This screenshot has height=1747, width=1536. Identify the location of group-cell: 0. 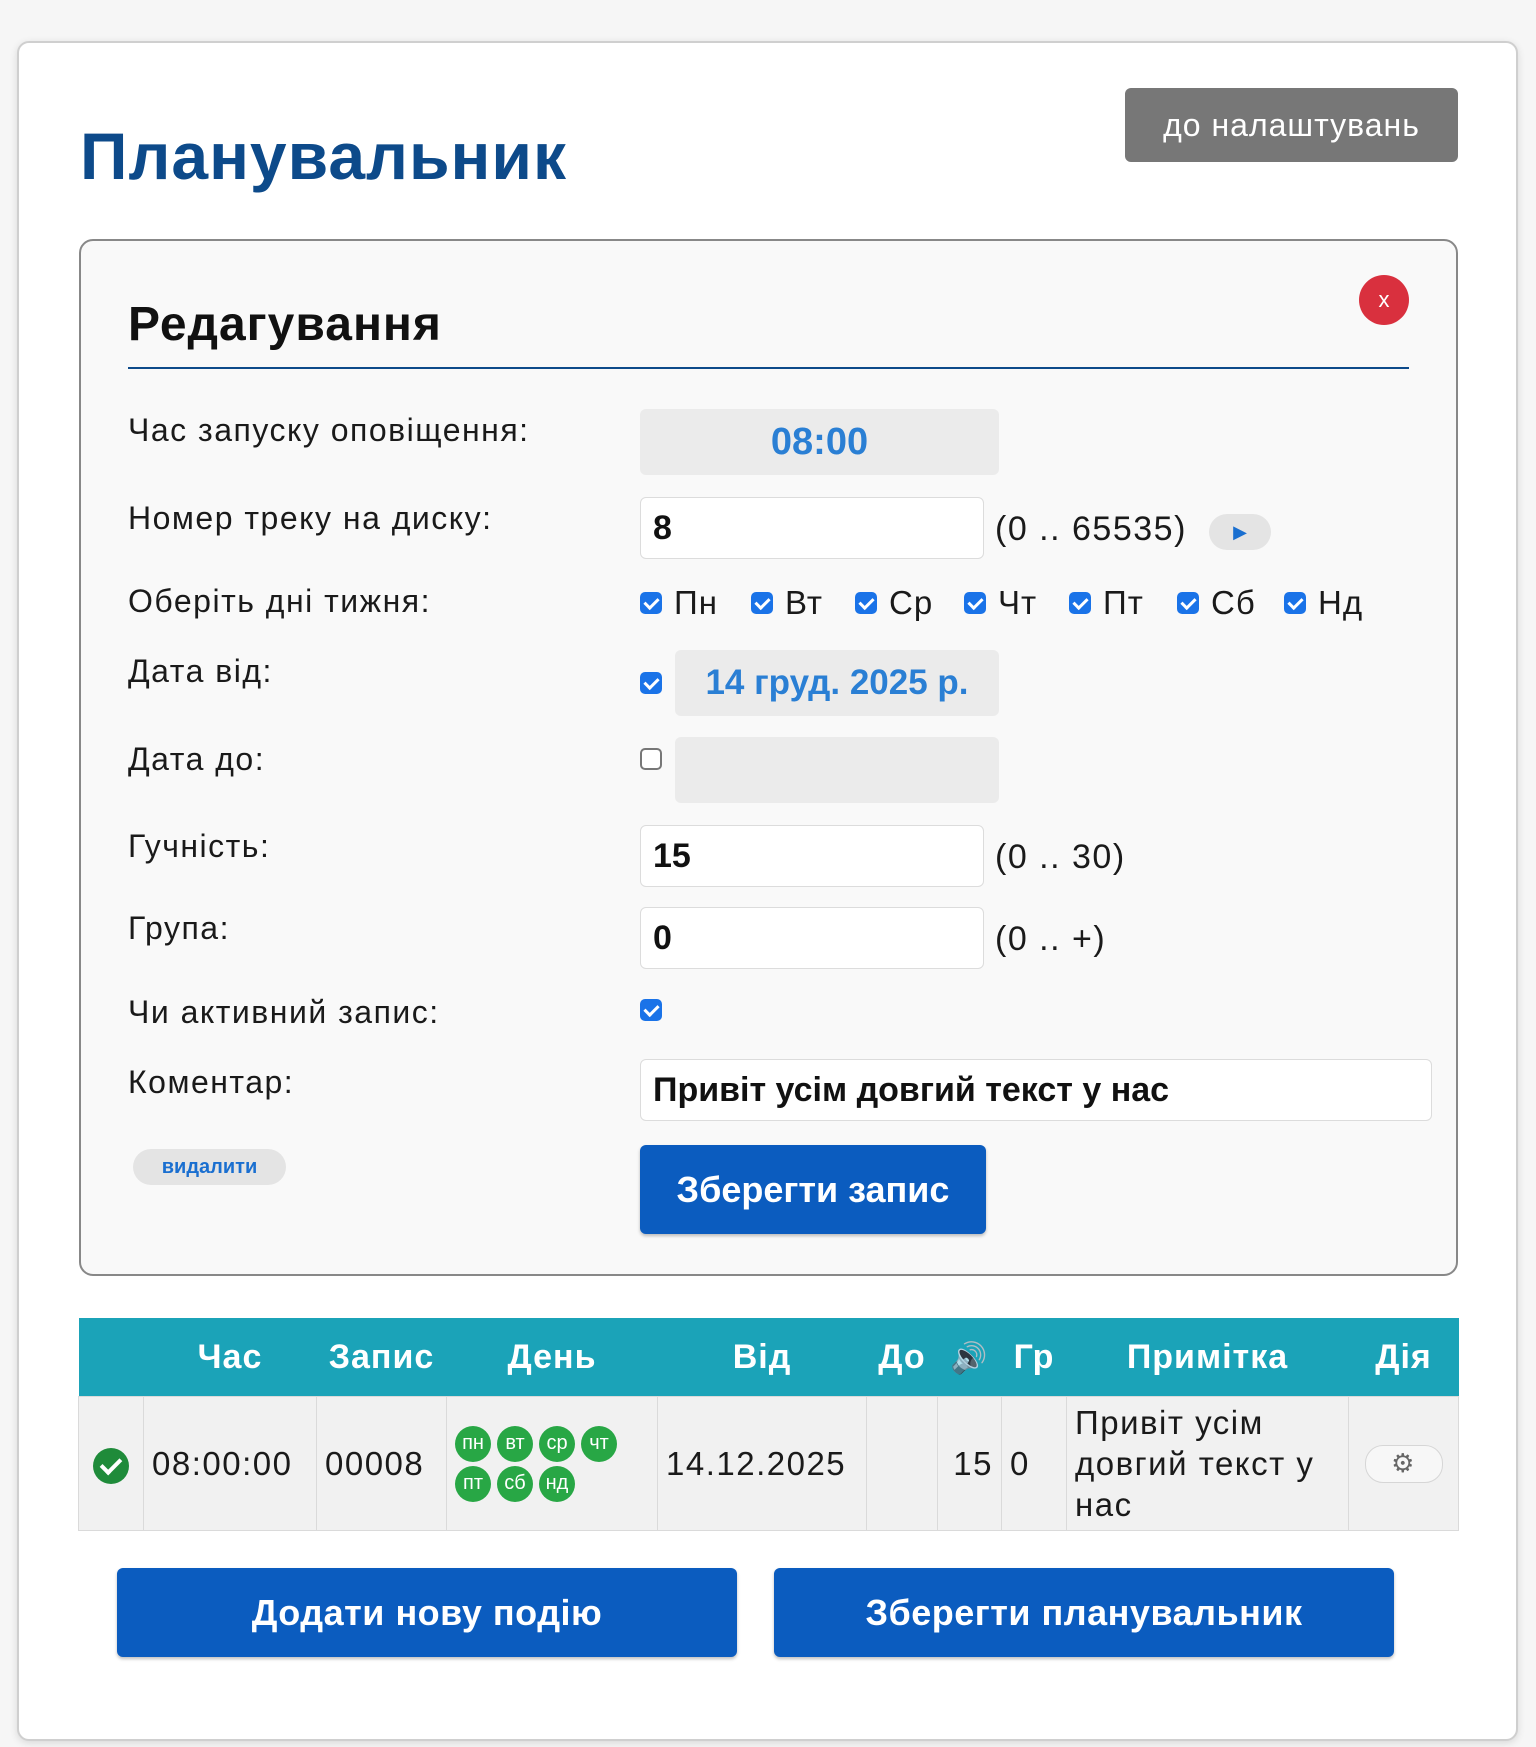
(1034, 1463).